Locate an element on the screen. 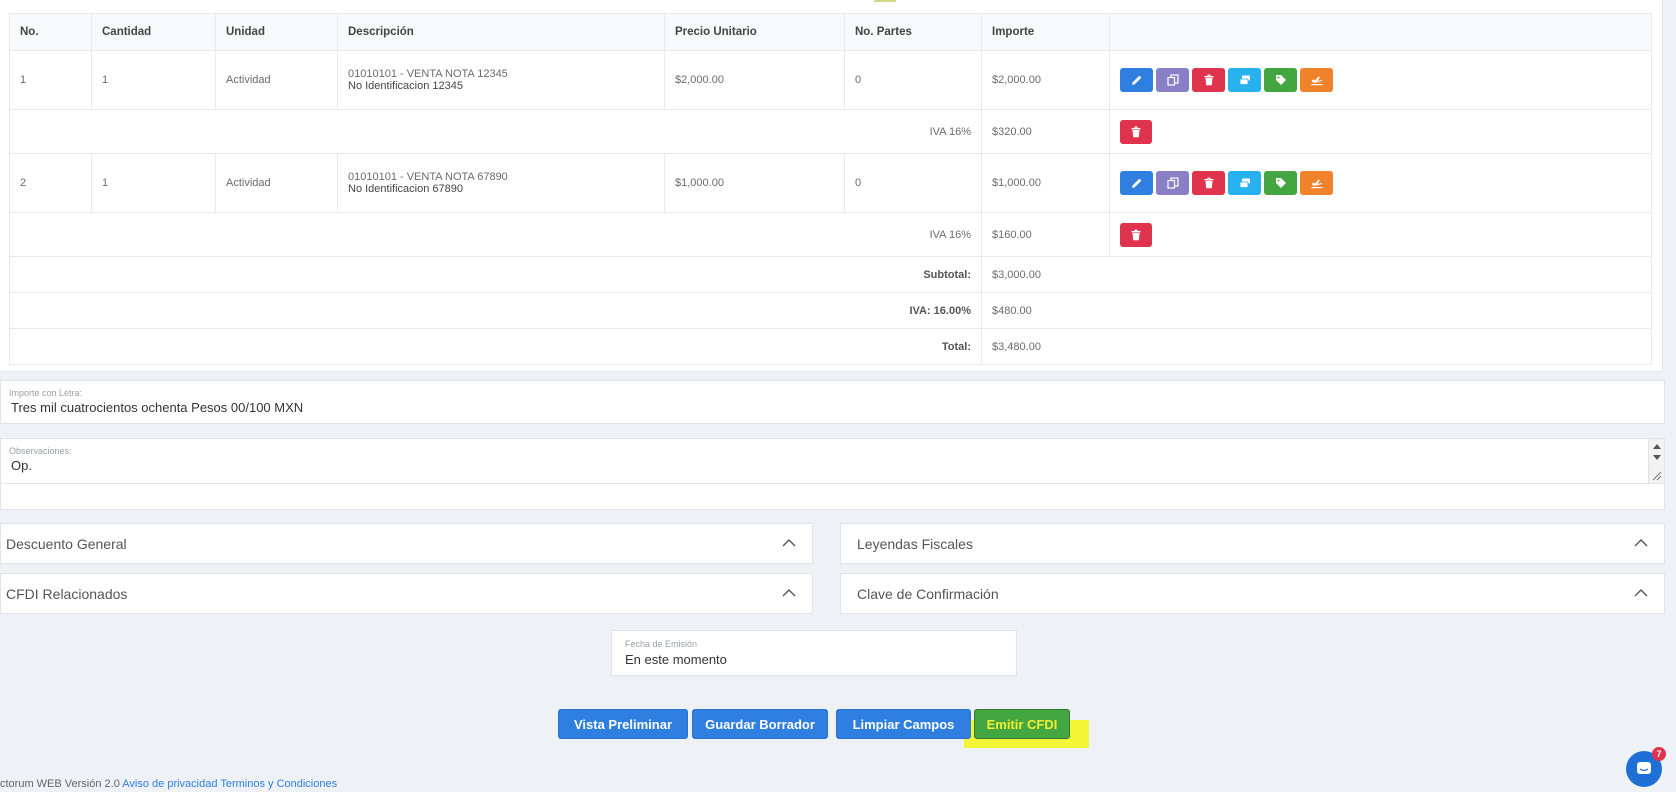 The height and width of the screenshot is (792, 1676). chat-icon is located at coordinates (1644, 768).